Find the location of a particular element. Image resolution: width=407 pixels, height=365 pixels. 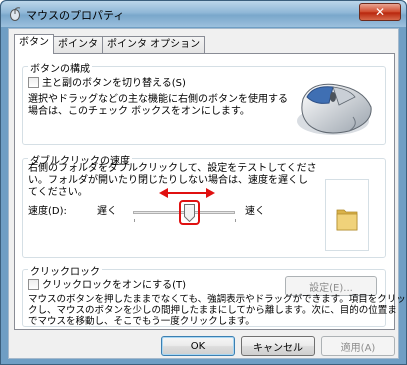

group-title: ボタンの構成 is located at coordinates (60, 67).